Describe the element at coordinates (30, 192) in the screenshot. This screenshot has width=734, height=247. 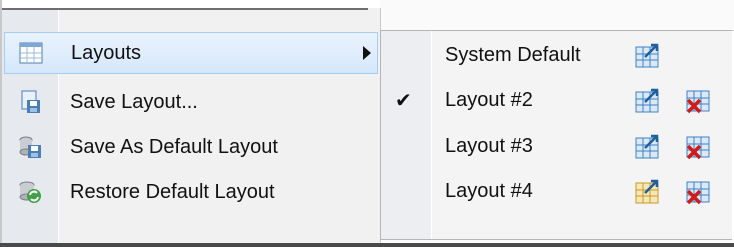
I see `restore-default-icon` at that location.